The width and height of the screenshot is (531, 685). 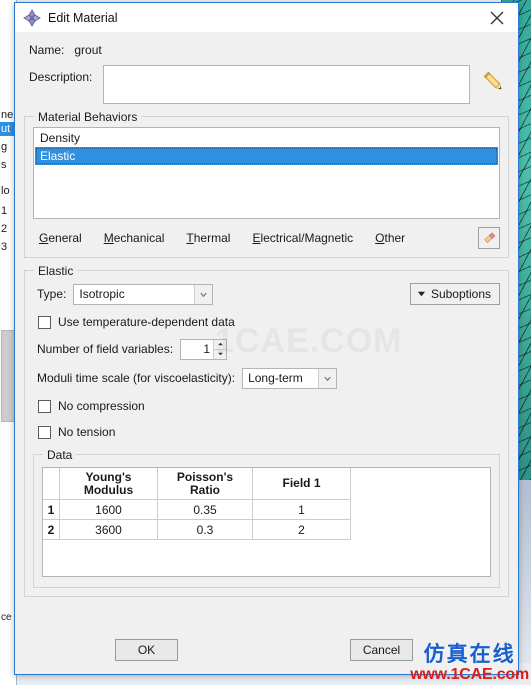 What do you see at coordinates (266, 17) in the screenshot?
I see `dialog-titlebar: Edit Material` at bounding box center [266, 17].